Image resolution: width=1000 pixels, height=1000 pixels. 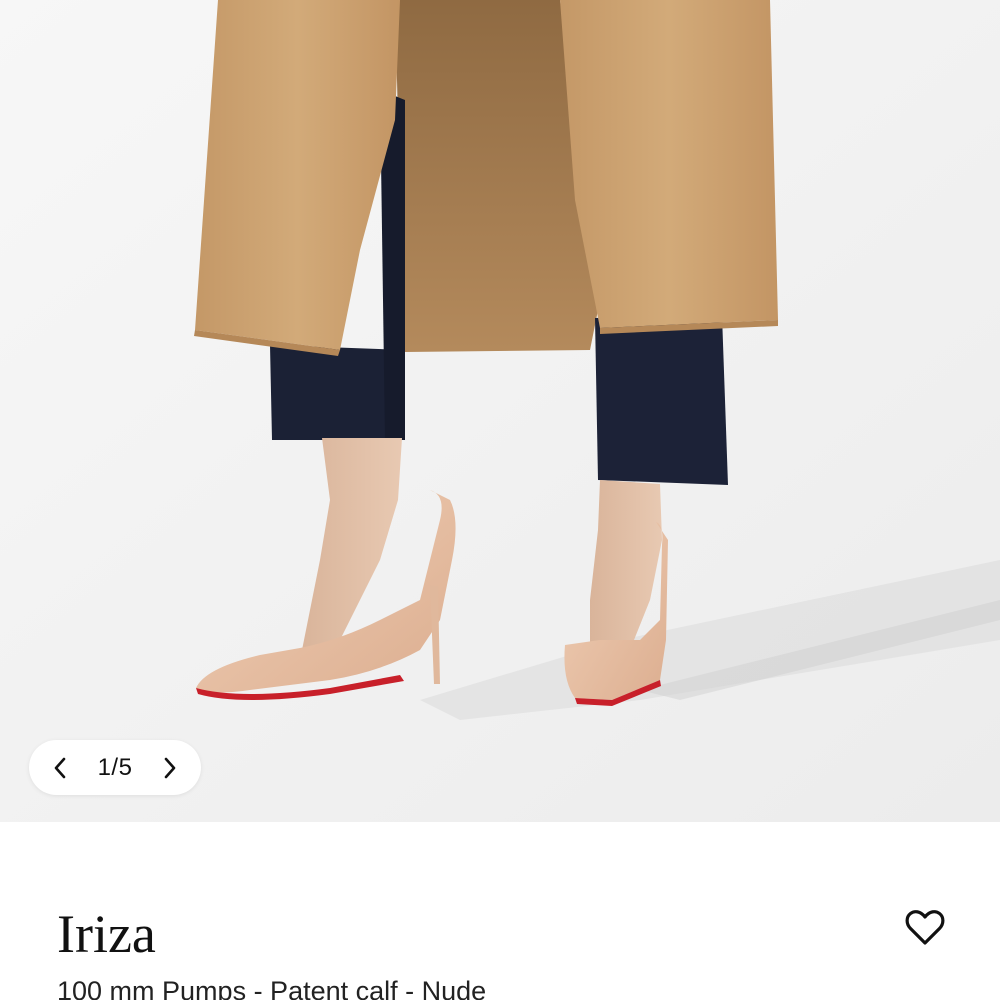 I want to click on product-name: Iriza, so click(x=106, y=934).